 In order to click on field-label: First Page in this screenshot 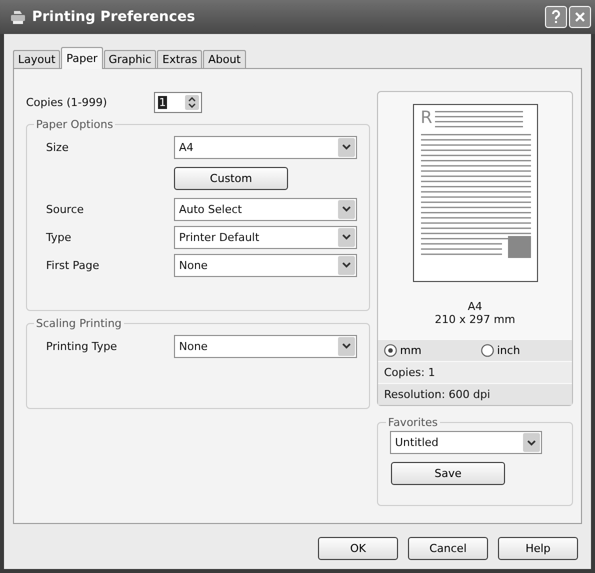, I will do `click(73, 265)`.